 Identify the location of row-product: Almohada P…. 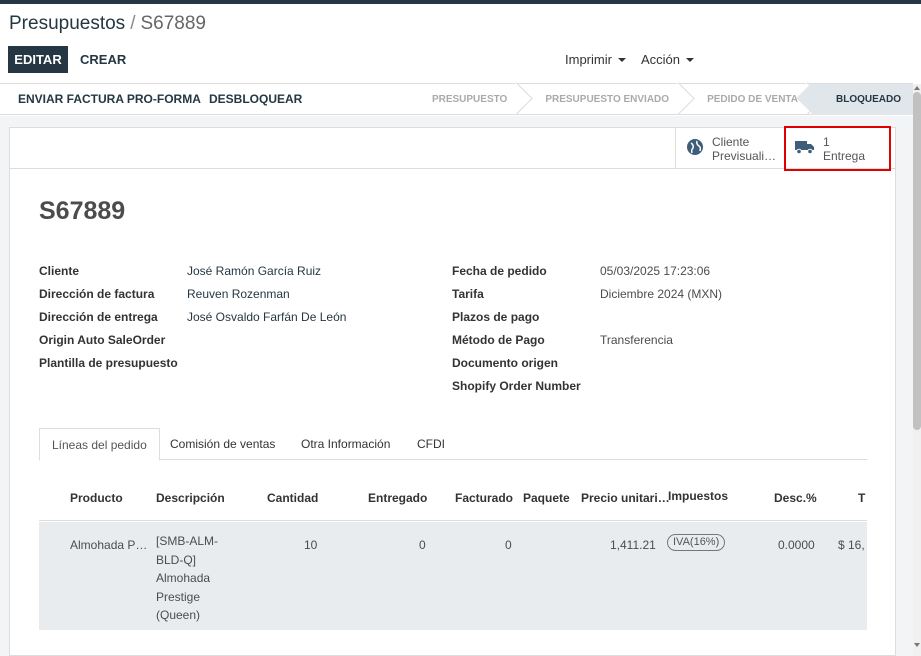
(109, 545).